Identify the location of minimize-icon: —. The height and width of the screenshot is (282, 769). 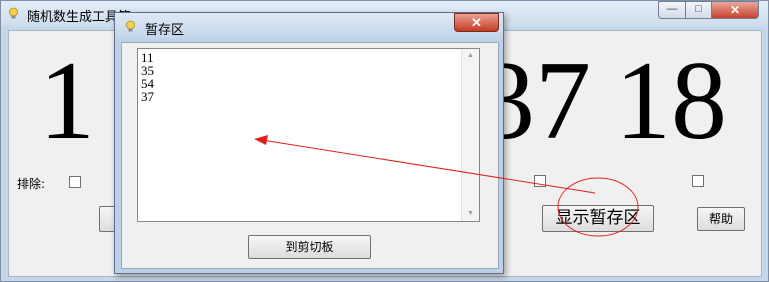
(672, 9).